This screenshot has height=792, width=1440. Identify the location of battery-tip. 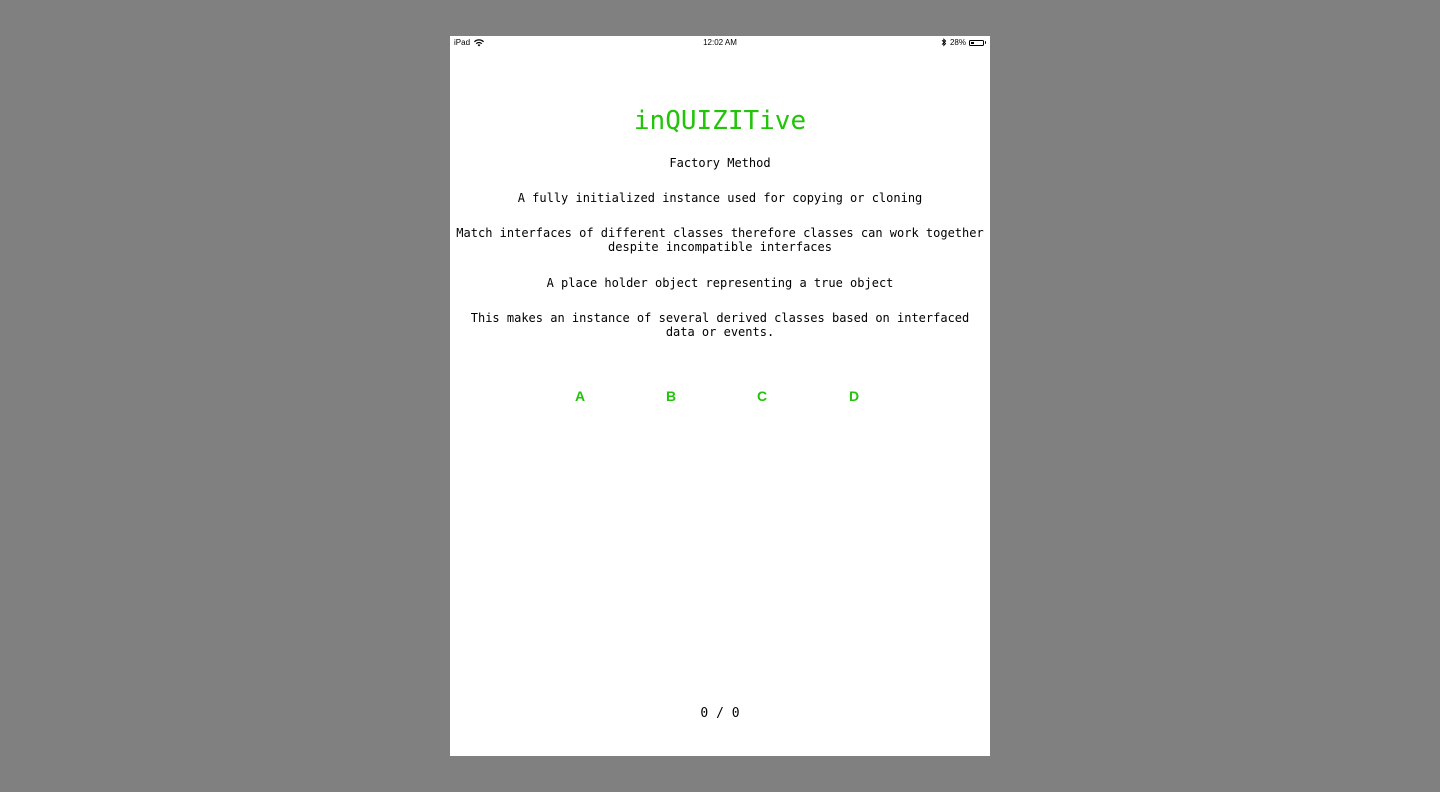
(985, 42).